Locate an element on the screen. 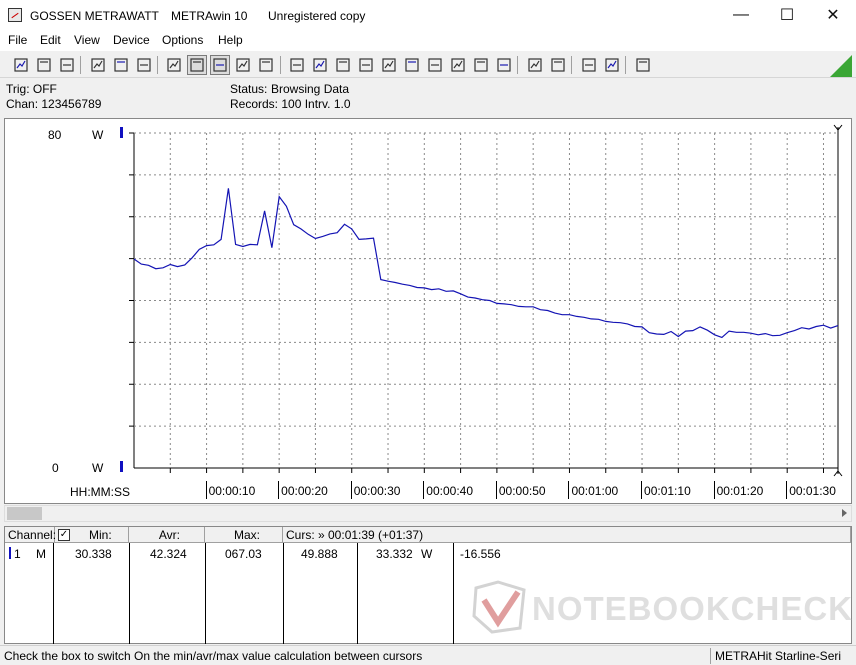 The image size is (856, 665). maximize-button: ☐ is located at coordinates (787, 15).